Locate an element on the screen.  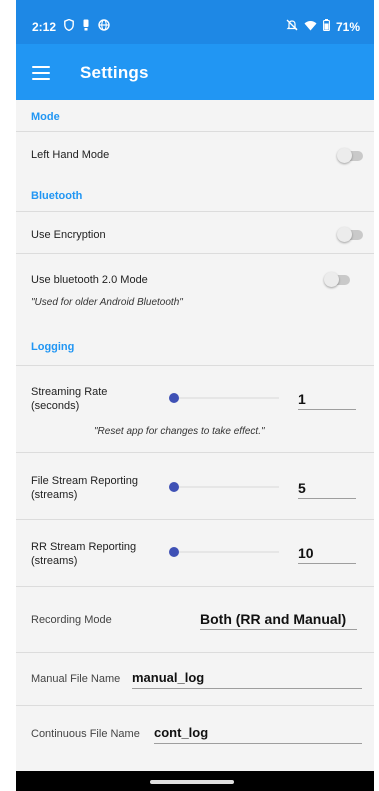
globe-icon is located at coordinates (104, 26).